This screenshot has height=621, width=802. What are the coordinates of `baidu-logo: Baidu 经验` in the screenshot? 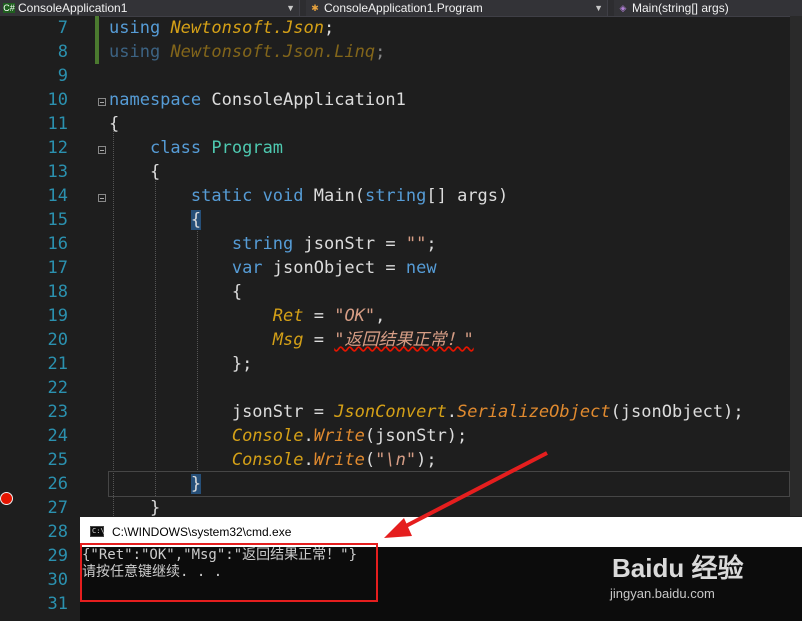 It's located at (678, 568).